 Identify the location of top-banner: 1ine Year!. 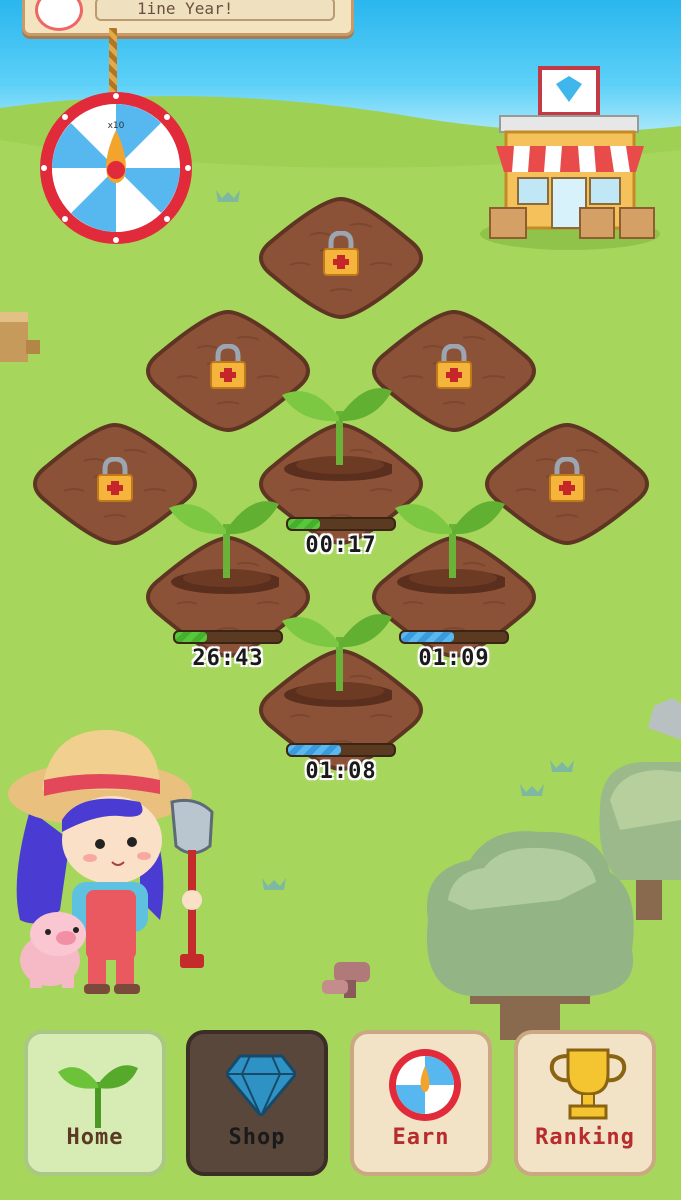
(188, 18).